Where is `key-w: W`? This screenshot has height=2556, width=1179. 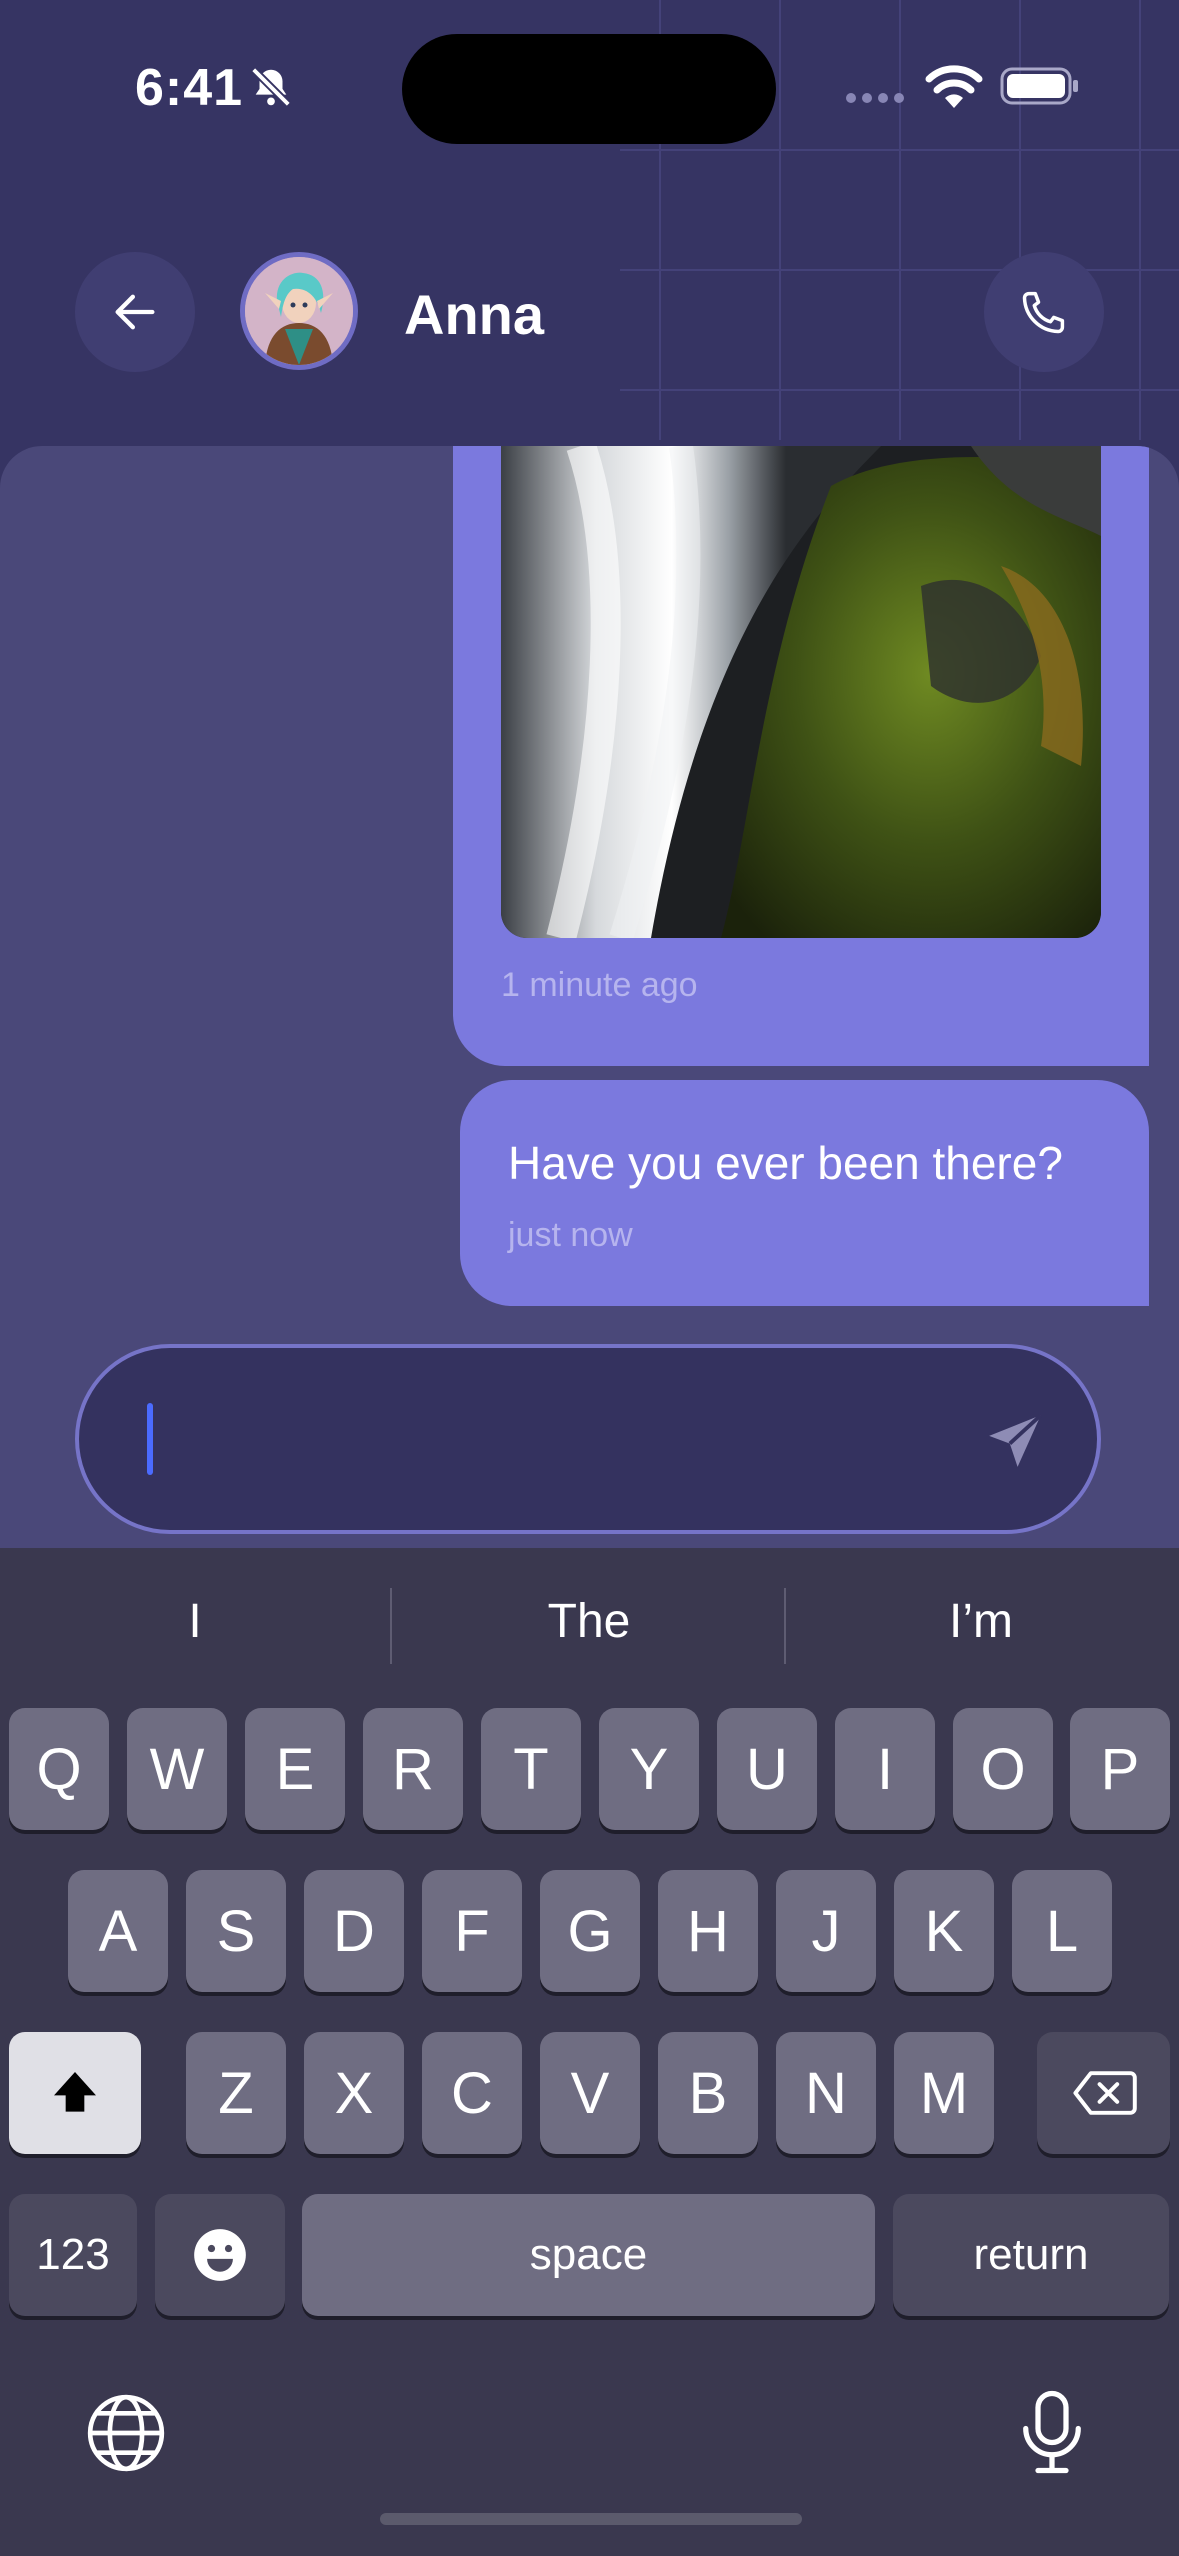 key-w: W is located at coordinates (177, 1769).